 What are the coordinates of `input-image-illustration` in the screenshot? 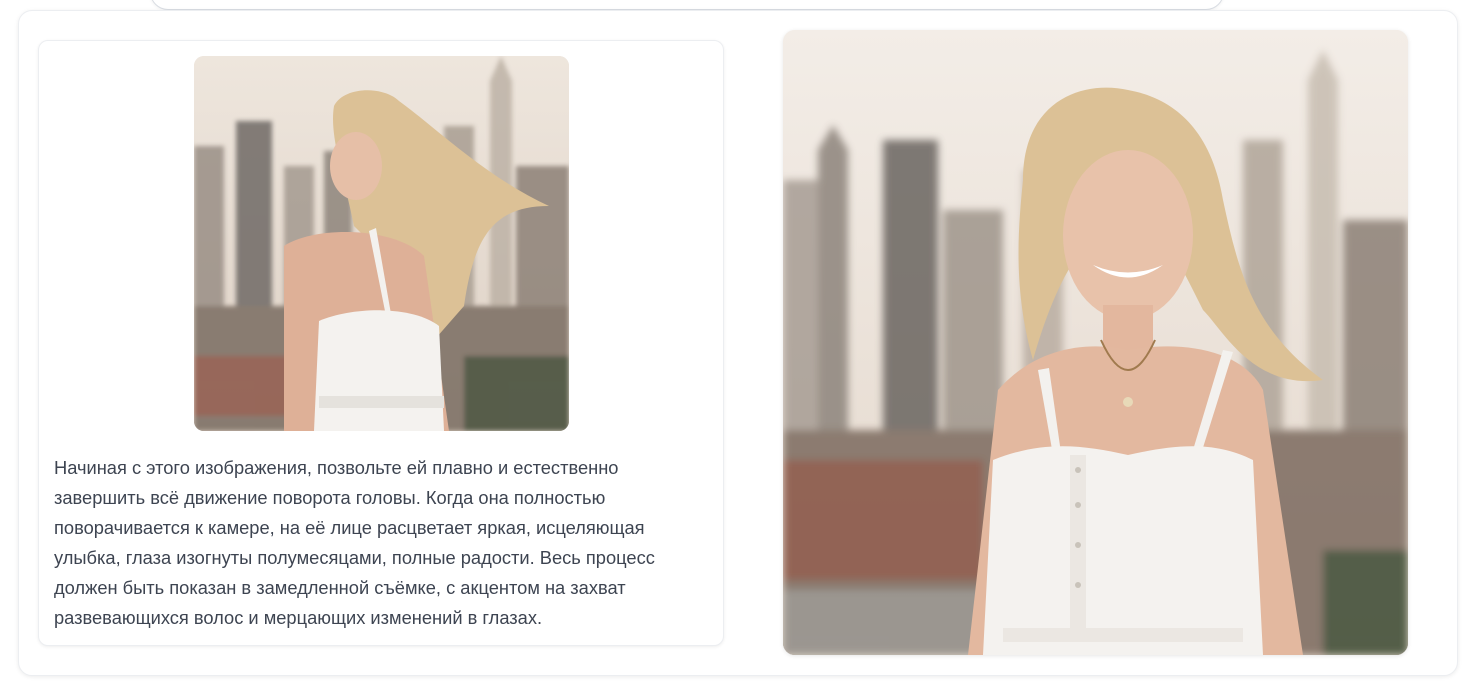 It's located at (381, 243).